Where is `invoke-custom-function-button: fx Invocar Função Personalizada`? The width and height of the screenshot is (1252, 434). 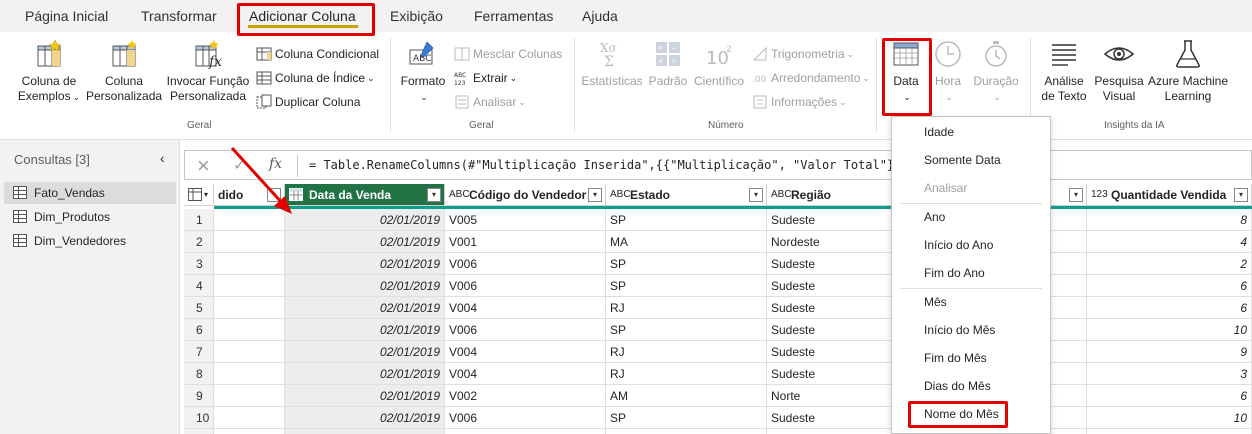
invoke-custom-function-button: fx Invocar Função Personalizada is located at coordinates (208, 71).